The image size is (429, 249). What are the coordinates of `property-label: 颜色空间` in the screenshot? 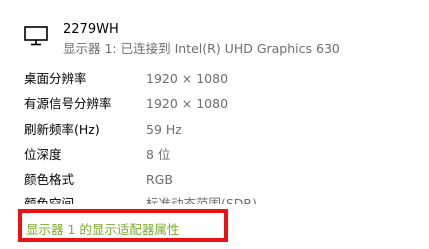 It's located at (49, 200).